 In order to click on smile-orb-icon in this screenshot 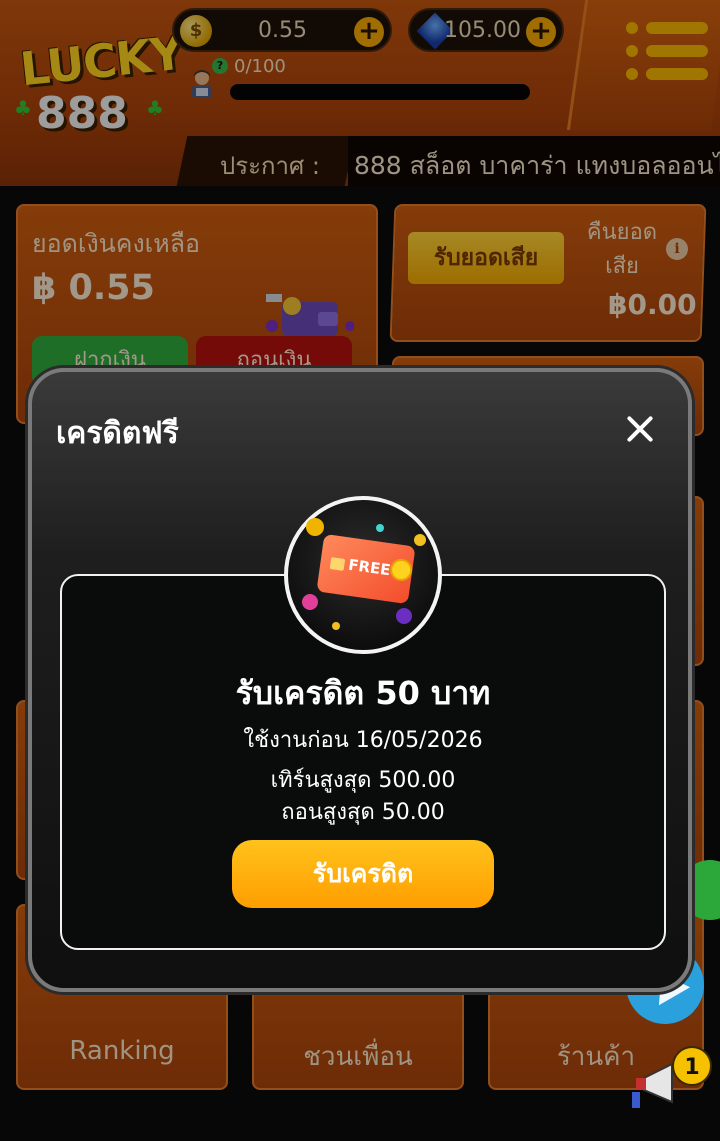, I will do `click(315, 527)`.